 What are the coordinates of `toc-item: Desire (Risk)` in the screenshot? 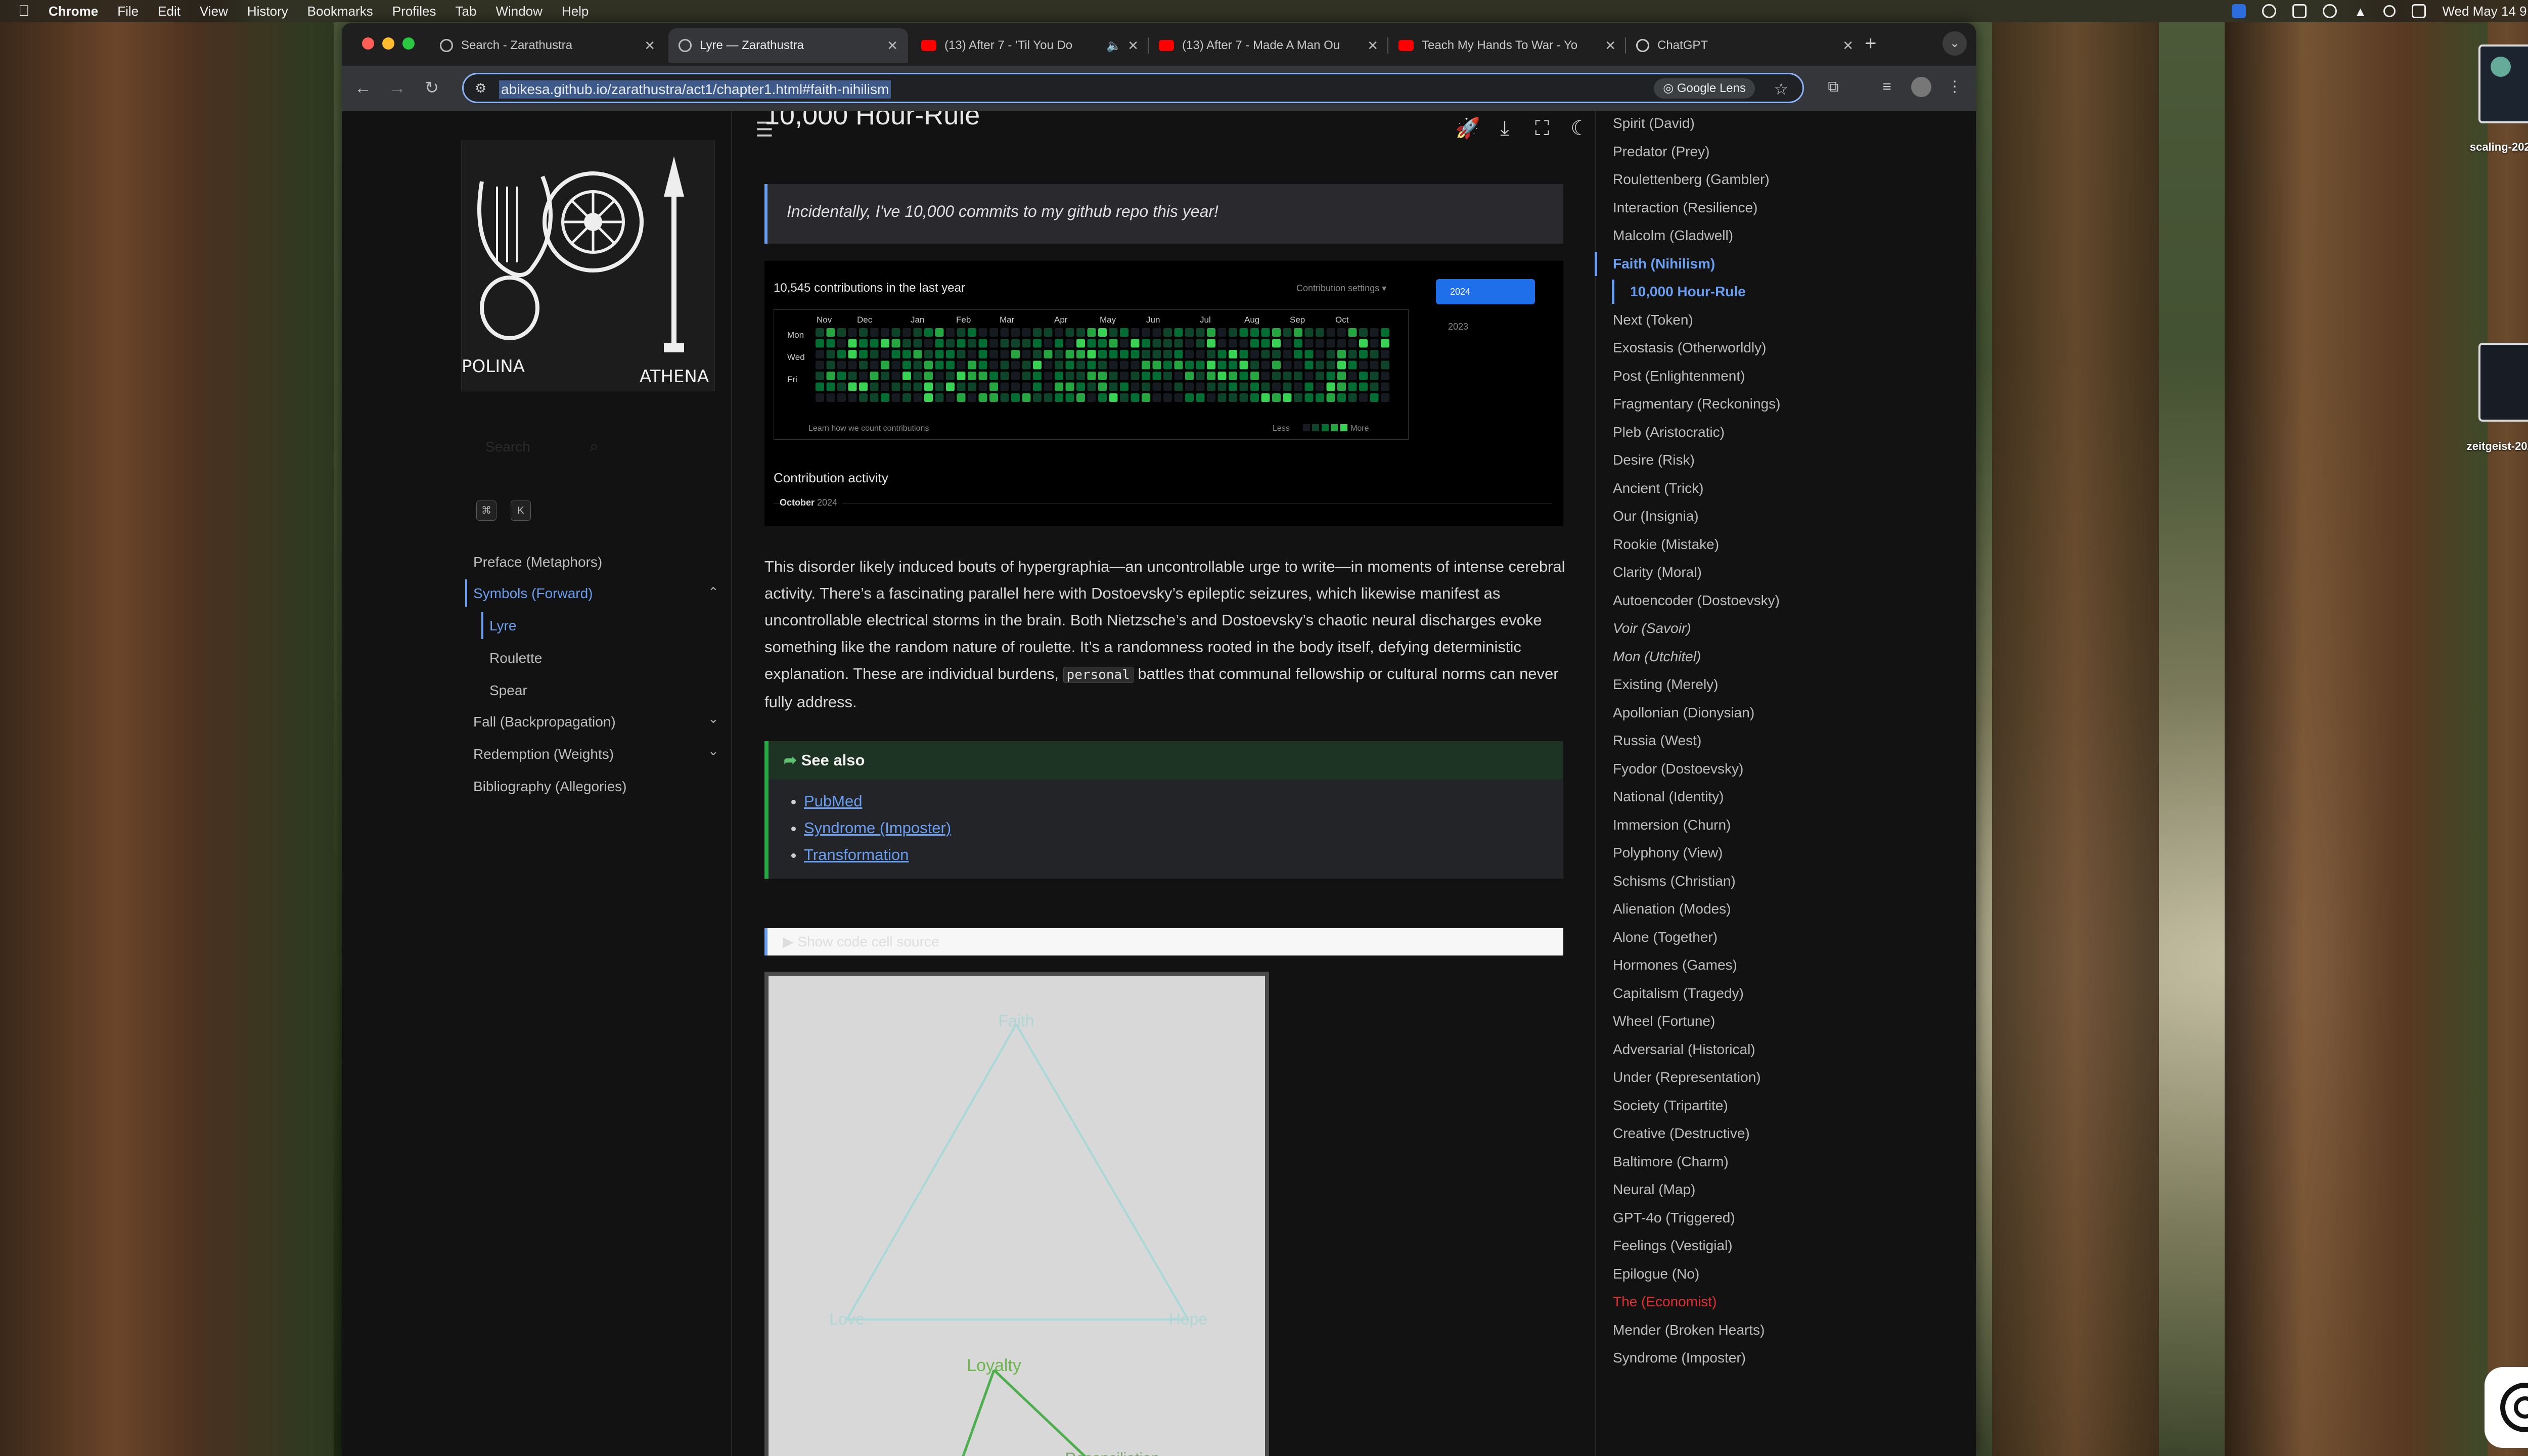 It's located at (1654, 460).